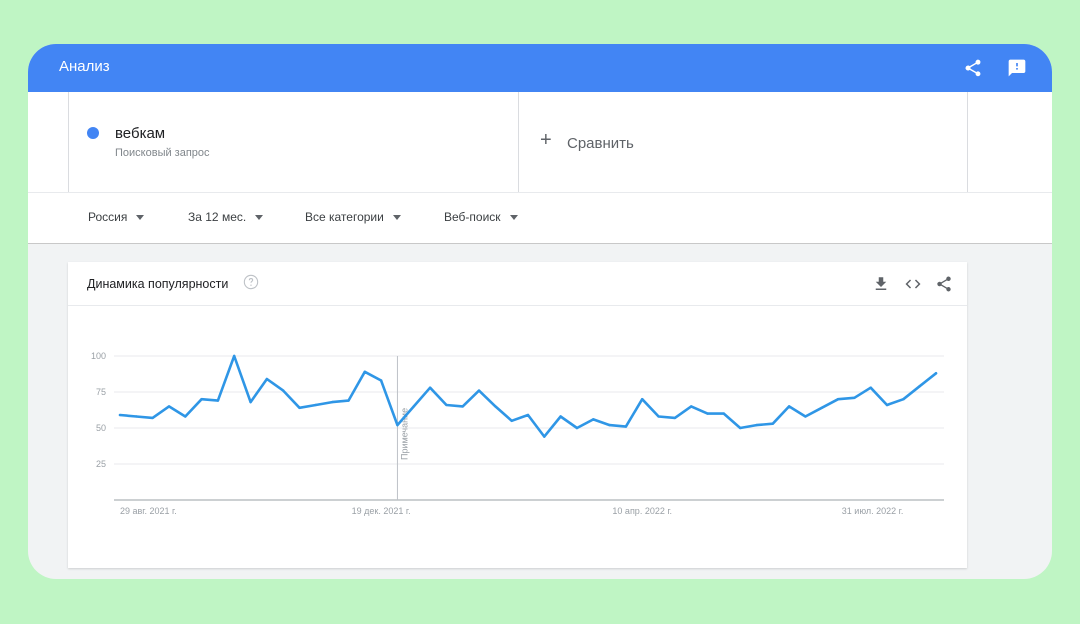  Describe the element at coordinates (108, 217) in the screenshot. I see `filter-region-label: Россия` at that location.